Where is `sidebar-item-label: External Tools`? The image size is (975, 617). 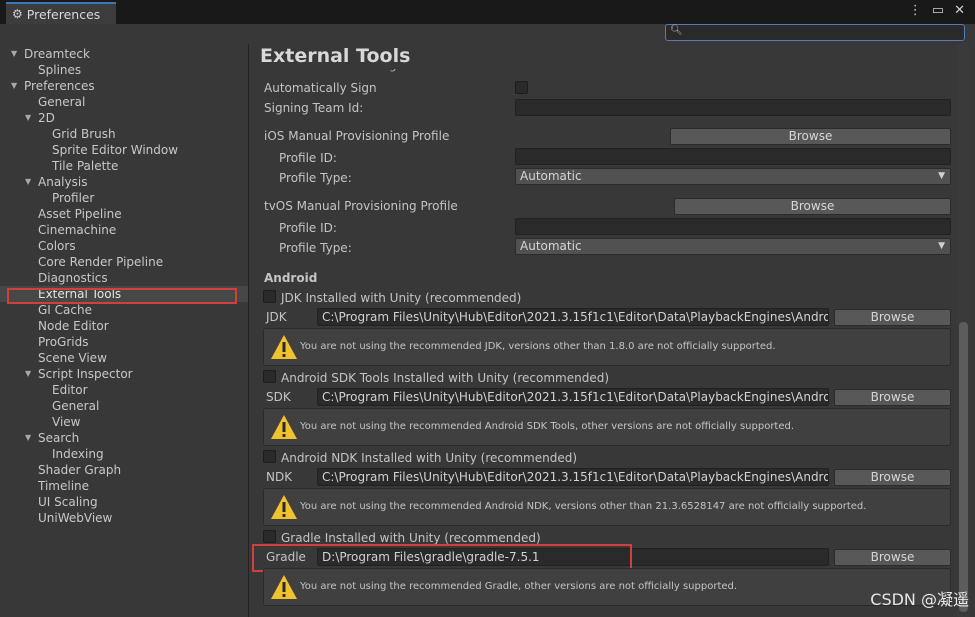 sidebar-item-label: External Tools is located at coordinates (80, 294).